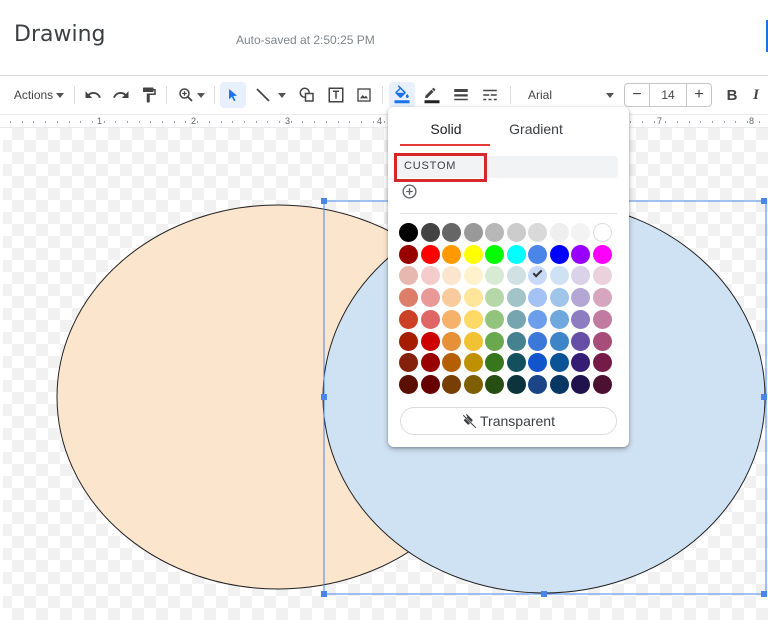  Describe the element at coordinates (517, 421) in the screenshot. I see `transparent-label: Transparent` at that location.